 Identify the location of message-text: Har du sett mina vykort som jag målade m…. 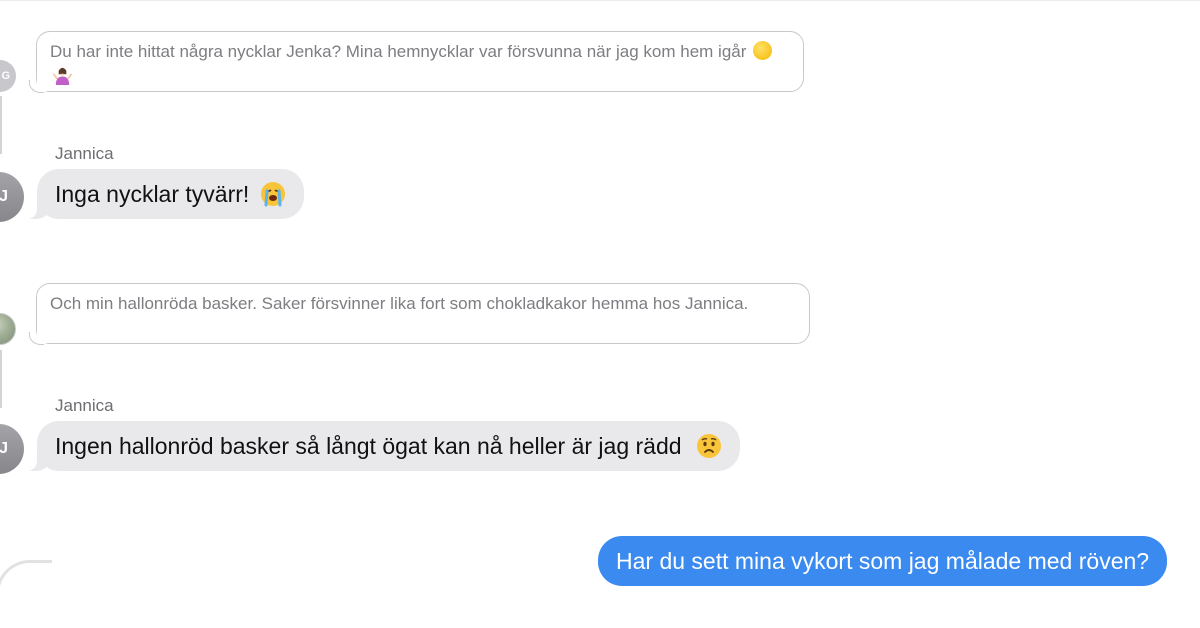
(883, 561).